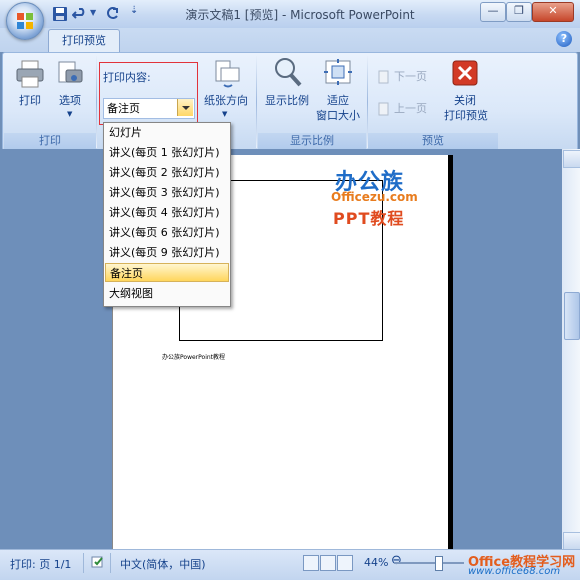  What do you see at coordinates (429, 563) in the screenshot?
I see `zoom-slider-track` at bounding box center [429, 563].